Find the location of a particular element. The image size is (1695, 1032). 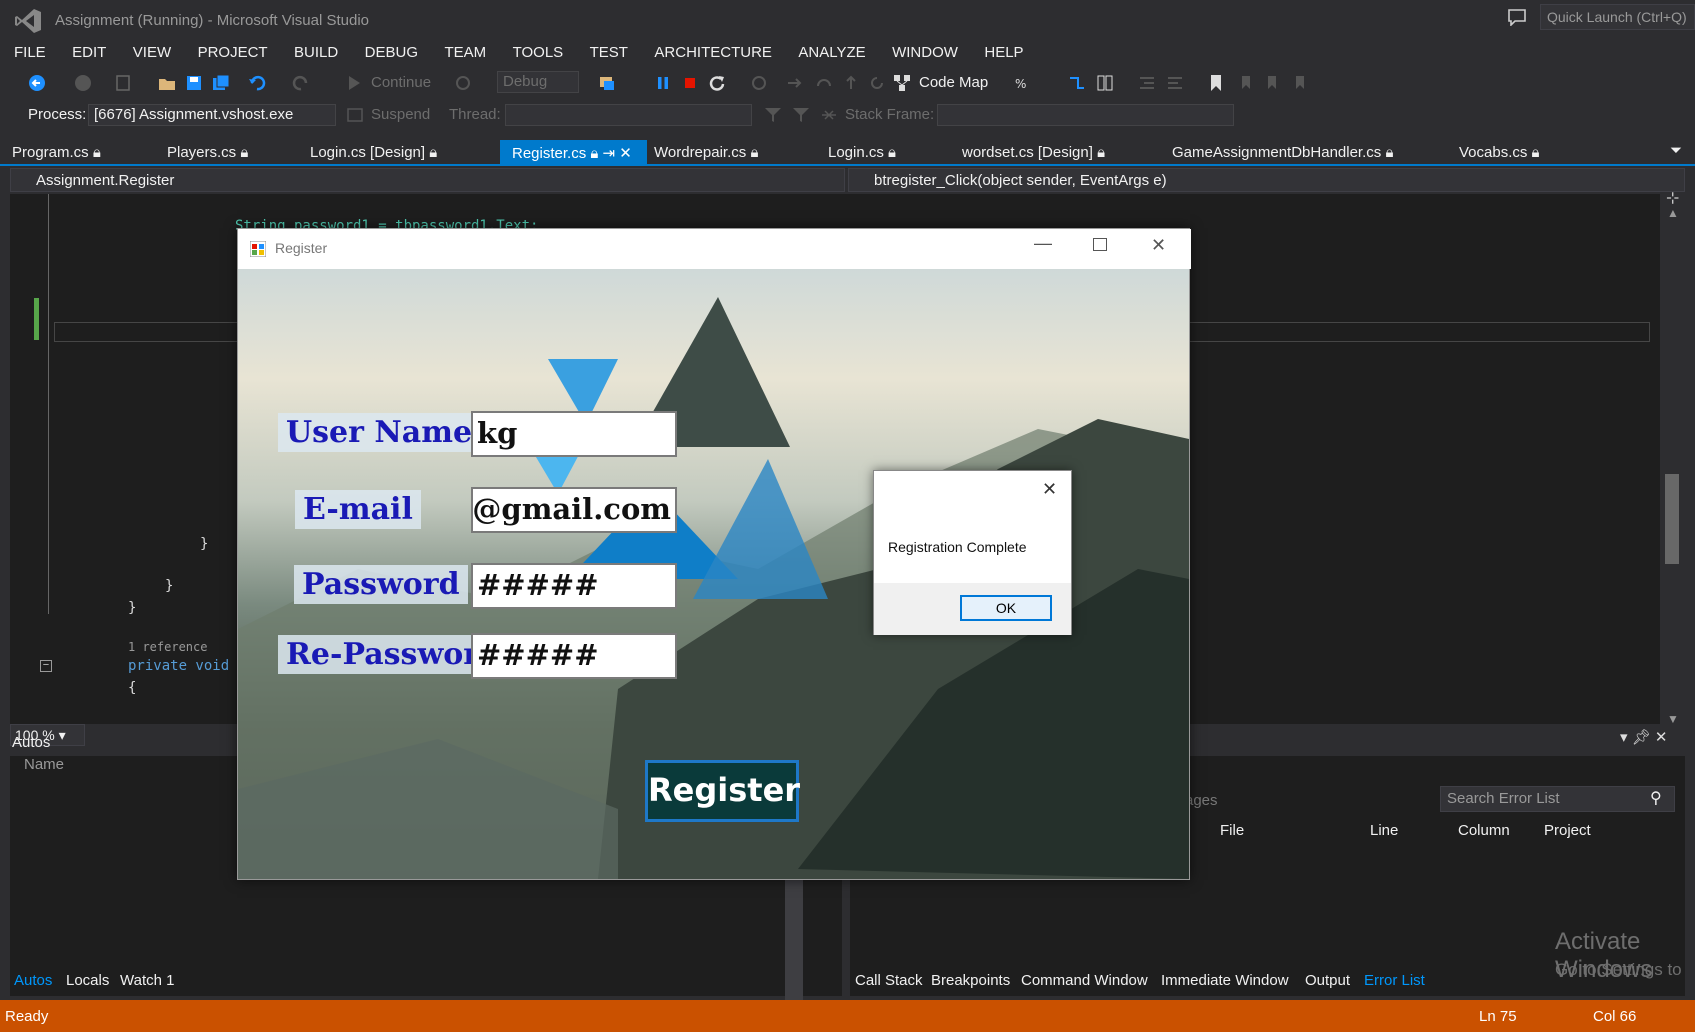

tab-error-list: Error List is located at coordinates (1394, 980).